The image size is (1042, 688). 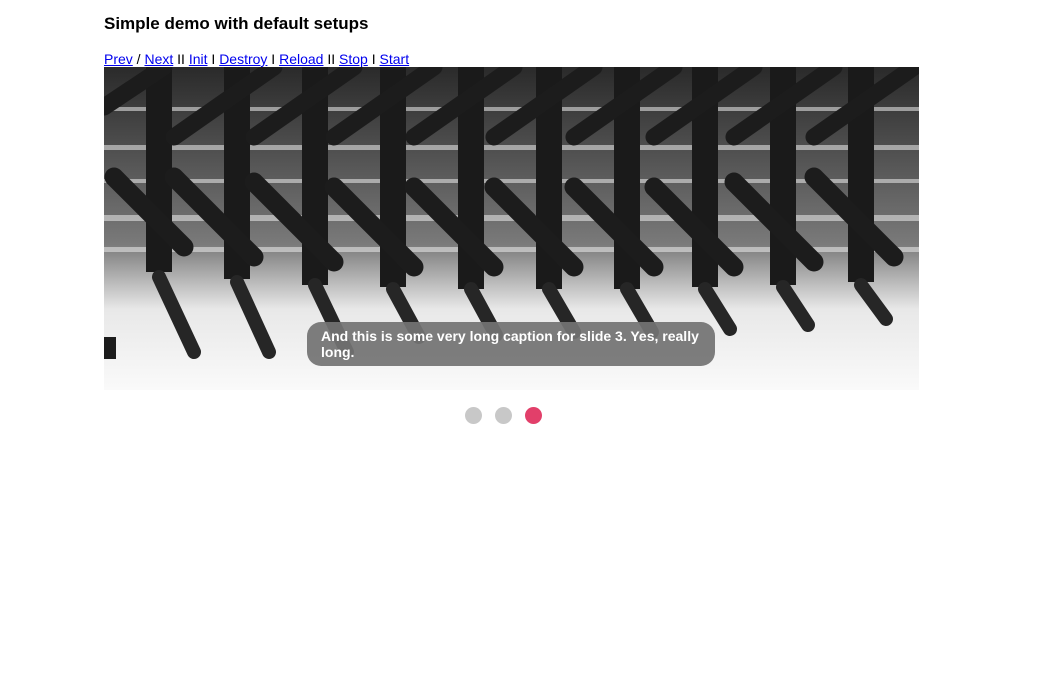 I want to click on page-title: Simple demo with default setups, so click(x=236, y=23).